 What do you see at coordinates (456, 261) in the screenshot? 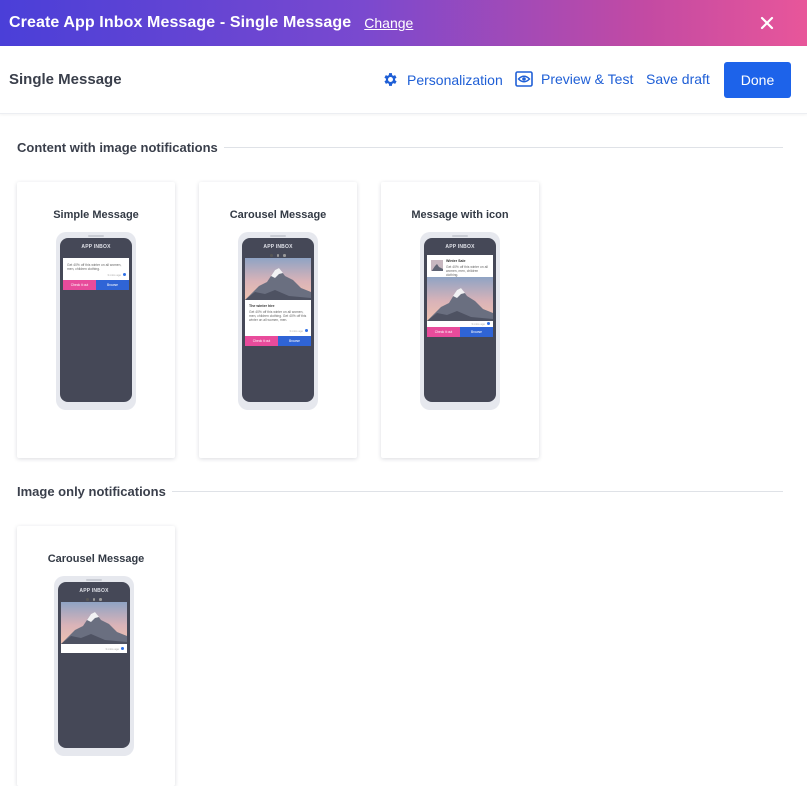
I see `notification-title: Winter Sale` at bounding box center [456, 261].